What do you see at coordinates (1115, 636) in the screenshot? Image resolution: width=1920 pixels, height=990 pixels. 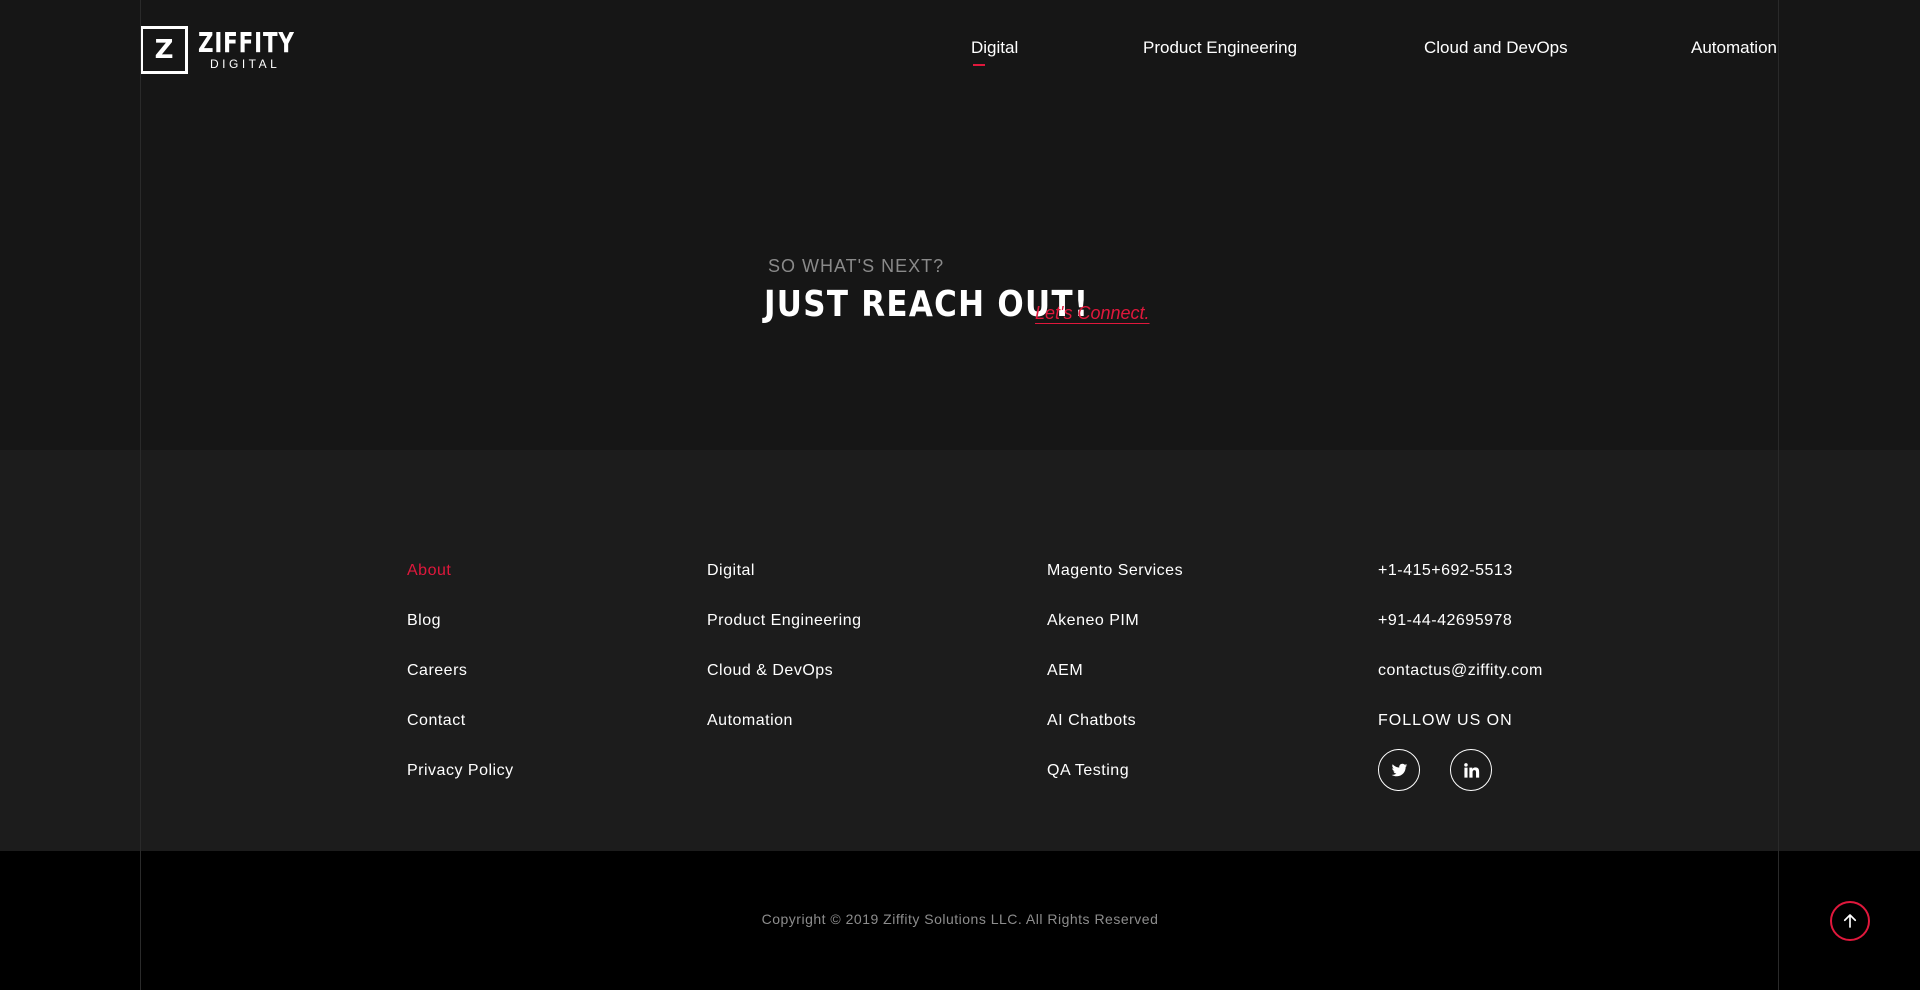 I see `footer-link-akeneo-pim: Akeneo PIM` at bounding box center [1115, 636].